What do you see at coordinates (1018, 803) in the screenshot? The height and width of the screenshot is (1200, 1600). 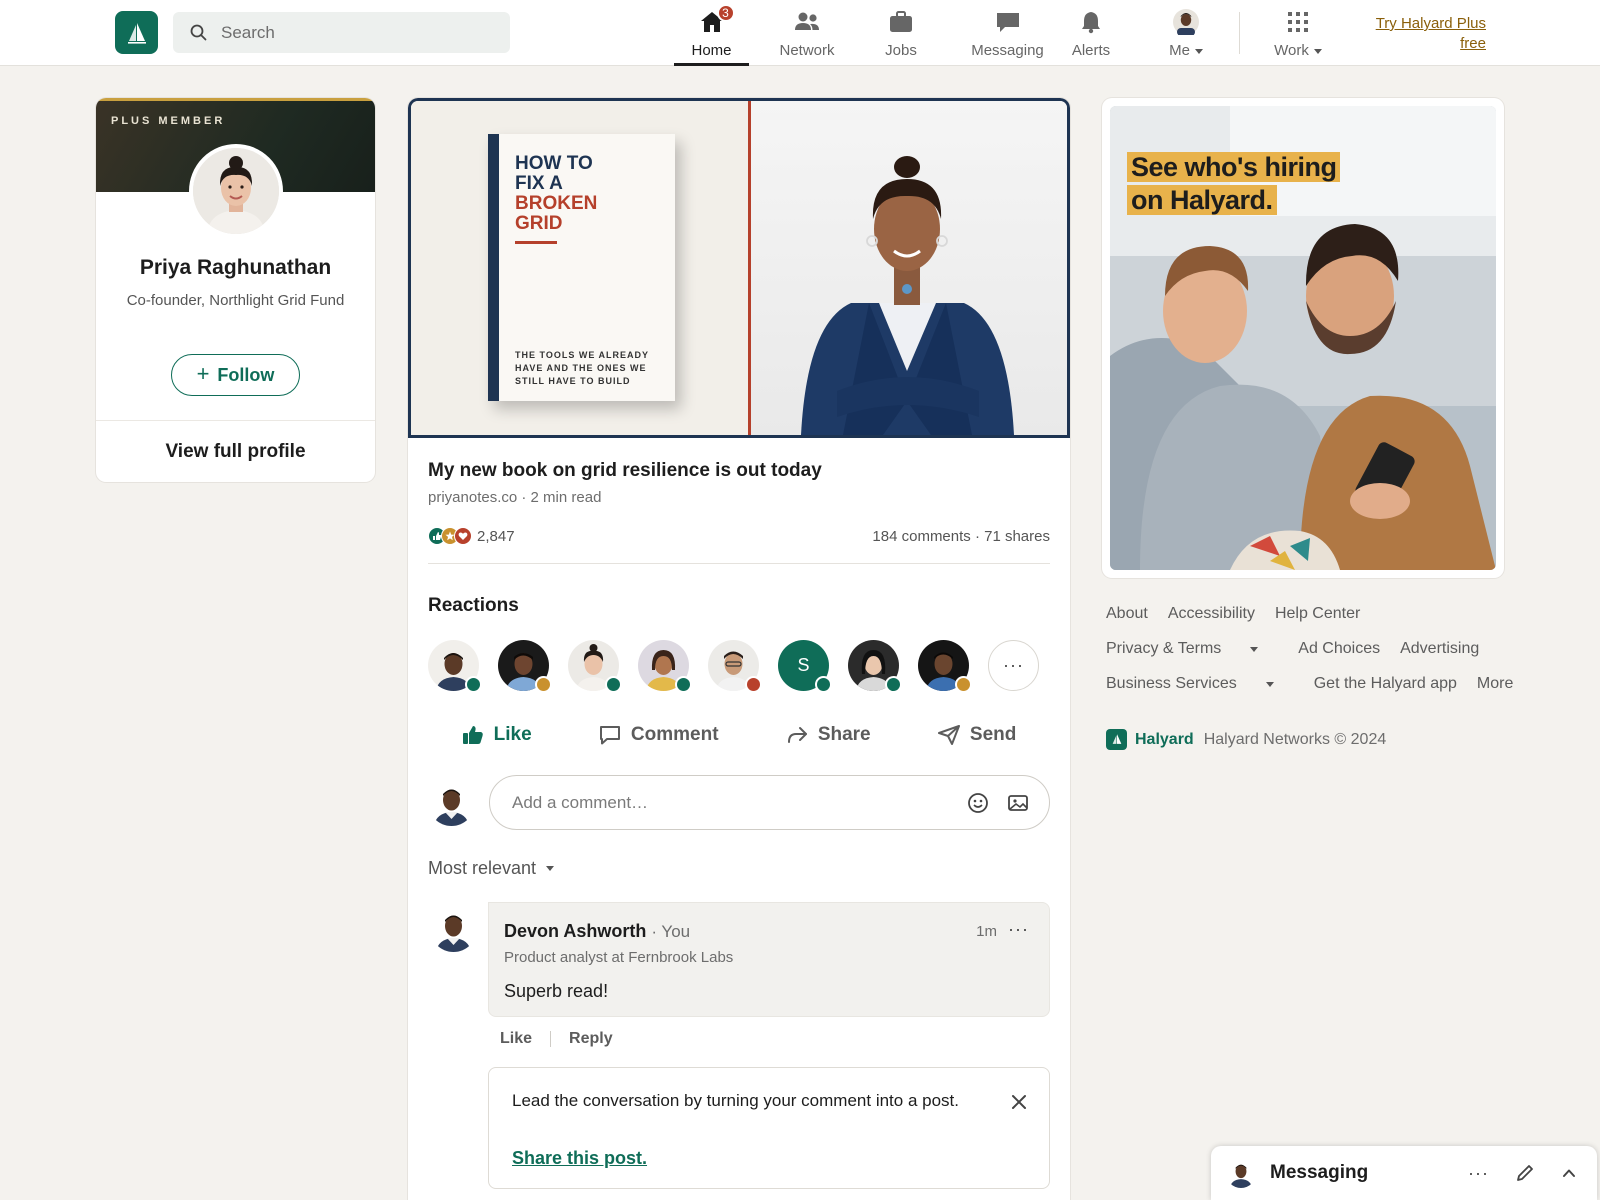 I see `image-icon` at bounding box center [1018, 803].